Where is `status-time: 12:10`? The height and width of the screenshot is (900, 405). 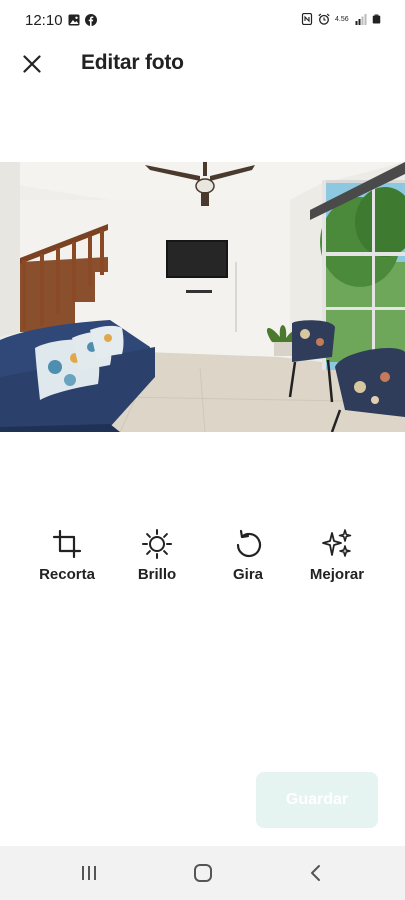
status-time: 12:10 is located at coordinates (44, 20).